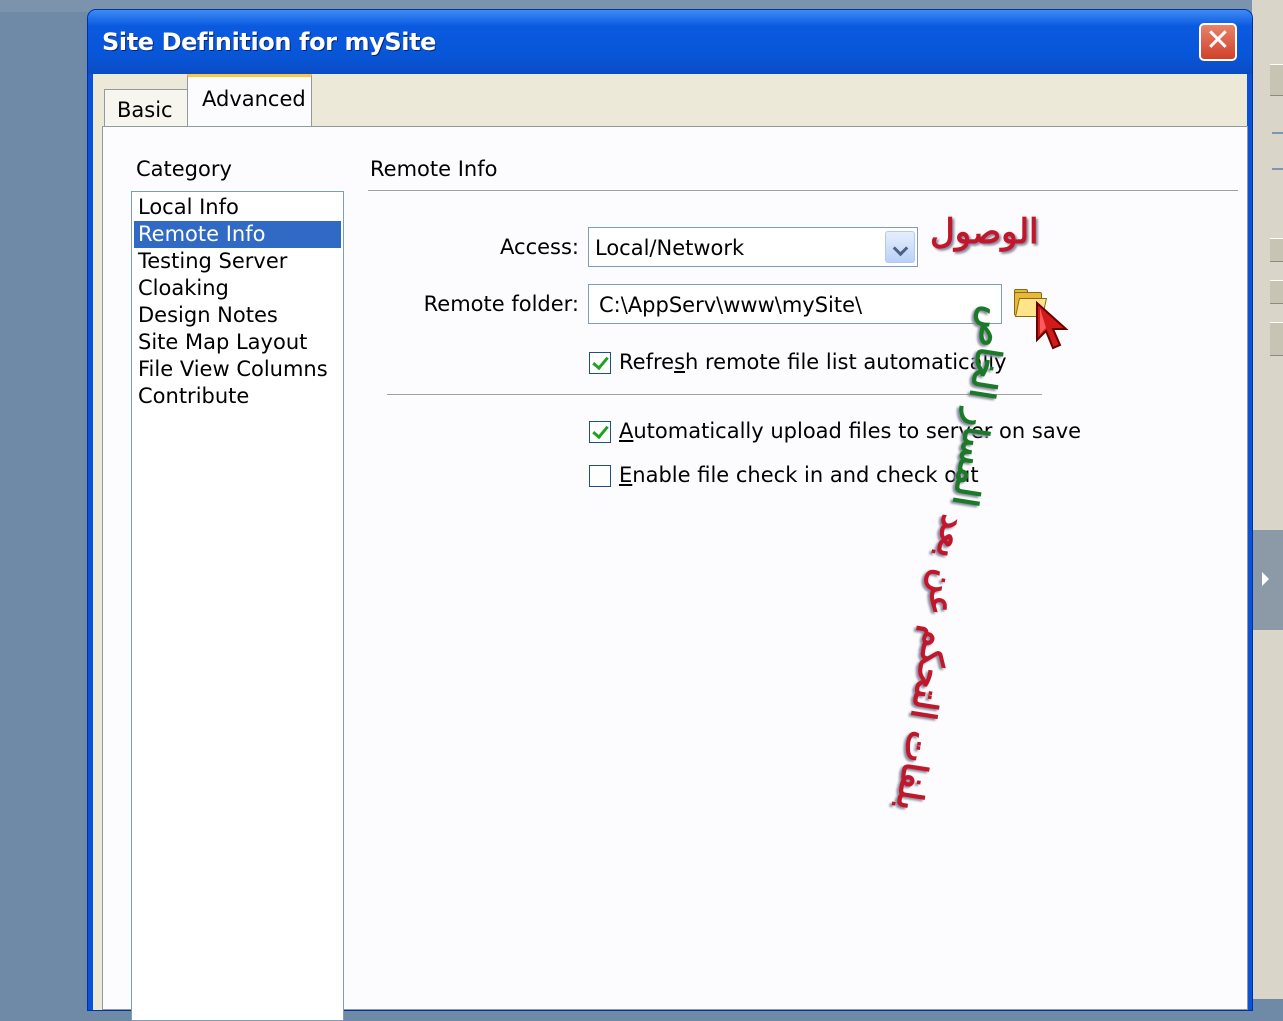  What do you see at coordinates (237, 396) in the screenshot?
I see `category-item-contribute: Contribute` at bounding box center [237, 396].